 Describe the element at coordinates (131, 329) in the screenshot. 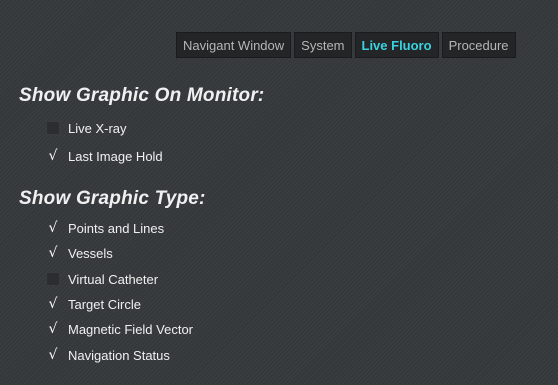

I see `option-label-magnetic-field-vector: Magnetic Field Vector` at that location.